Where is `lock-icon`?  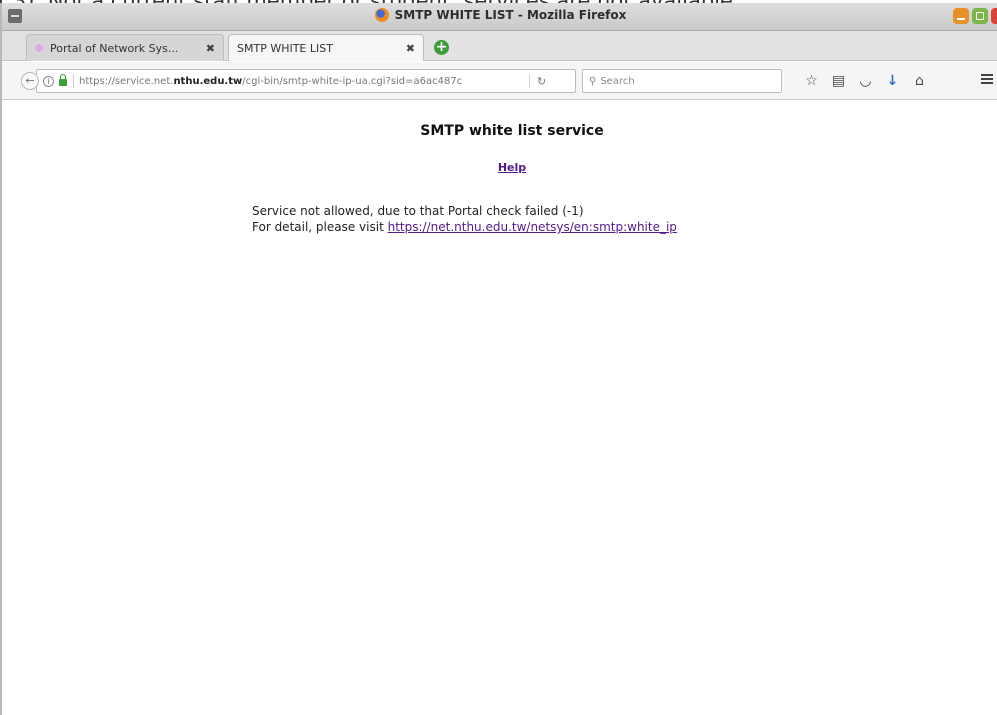
lock-icon is located at coordinates (63, 80).